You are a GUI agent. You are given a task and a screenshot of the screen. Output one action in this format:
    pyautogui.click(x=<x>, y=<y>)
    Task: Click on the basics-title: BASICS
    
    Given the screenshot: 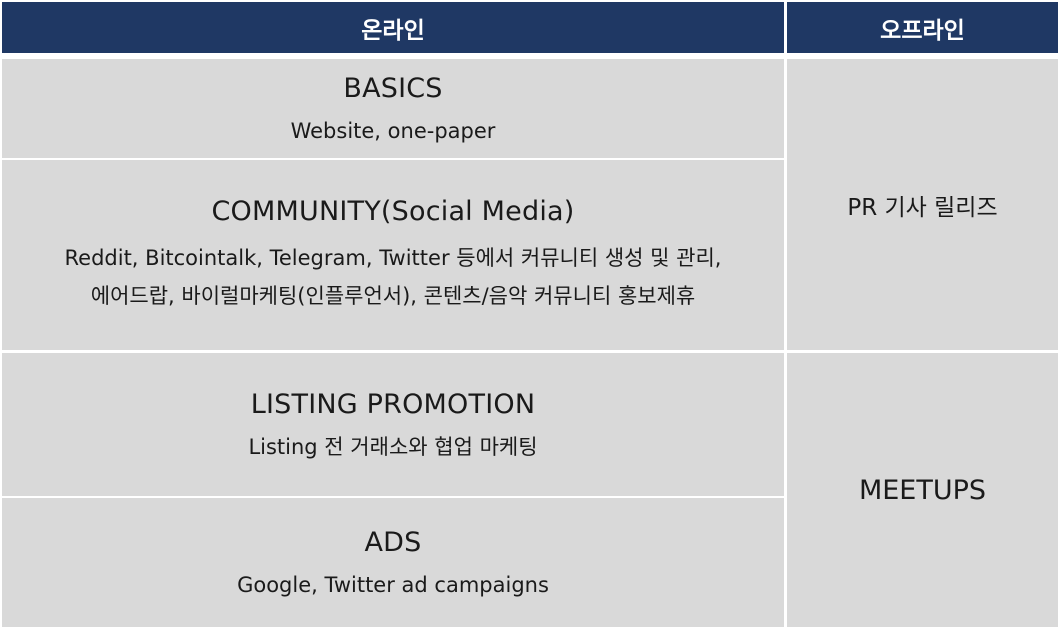 What is the action you would take?
    pyautogui.click(x=393, y=88)
    